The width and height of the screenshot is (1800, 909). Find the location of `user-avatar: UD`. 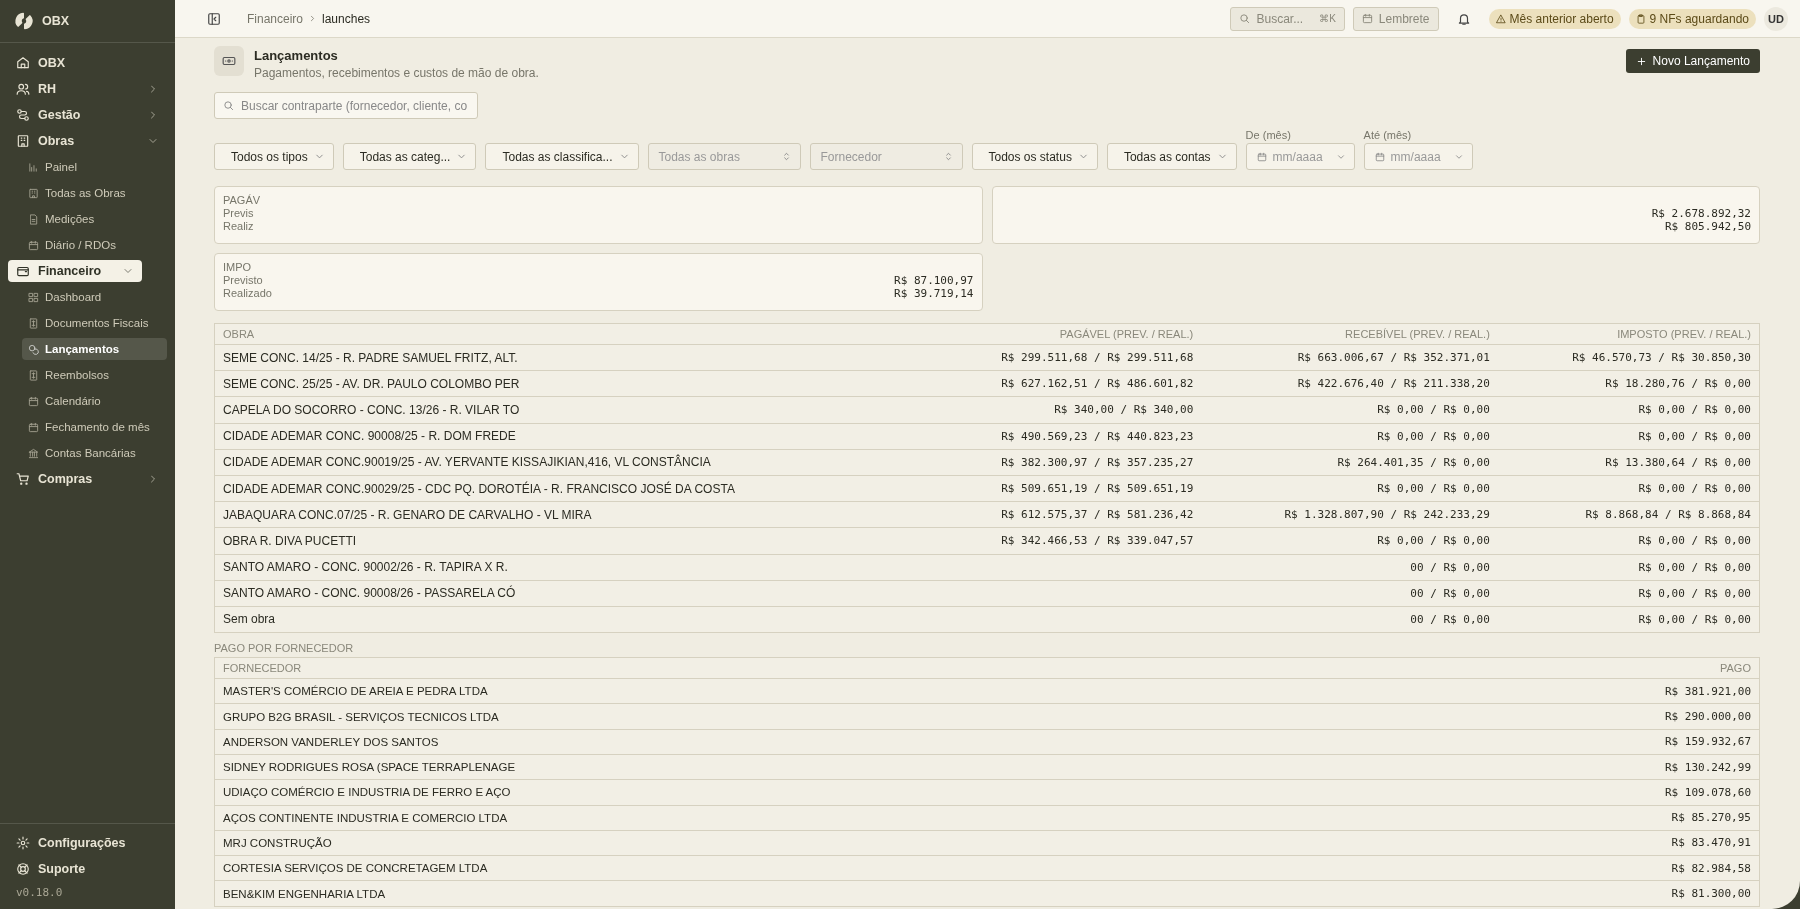

user-avatar: UD is located at coordinates (1776, 18).